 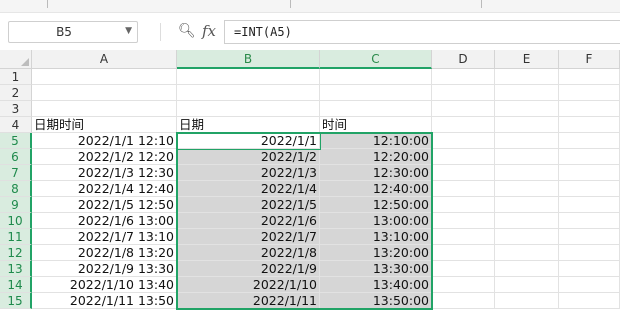 I want to click on cell-c14: 13:40:00, so click(x=376, y=285).